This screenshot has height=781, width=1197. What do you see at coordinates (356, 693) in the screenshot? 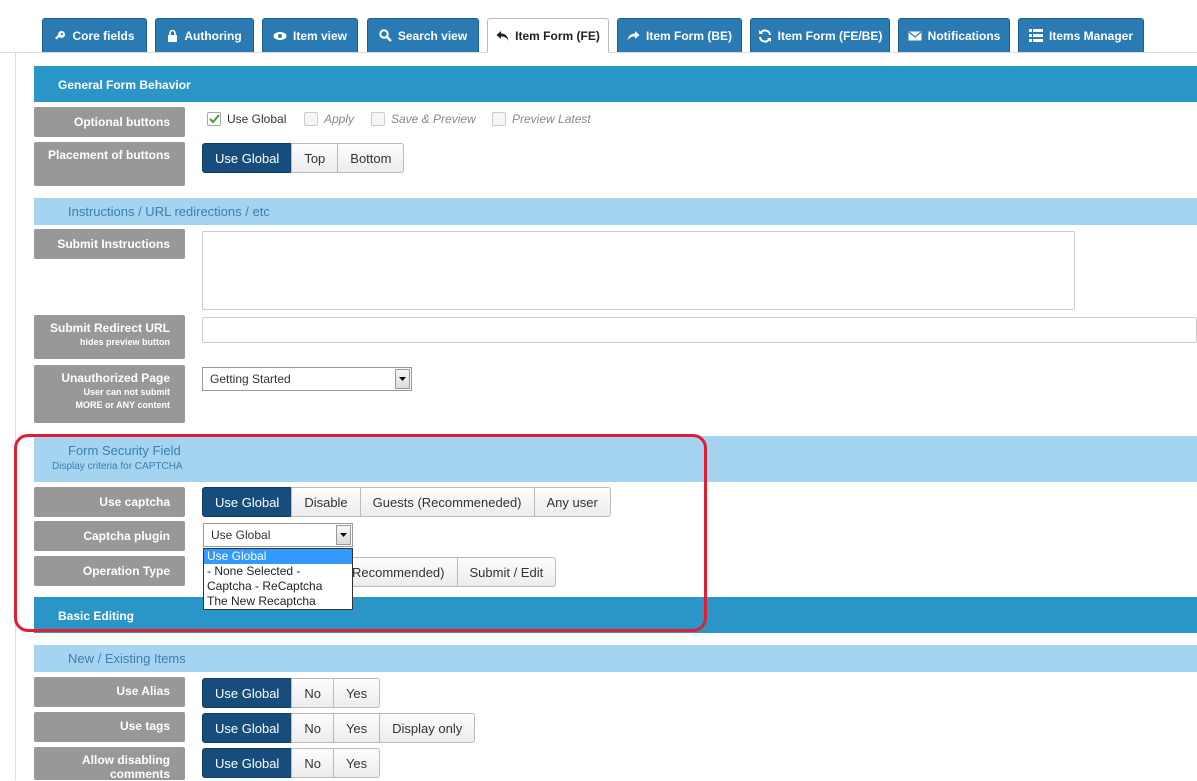
I see `alias-yes-button: Yes` at bounding box center [356, 693].